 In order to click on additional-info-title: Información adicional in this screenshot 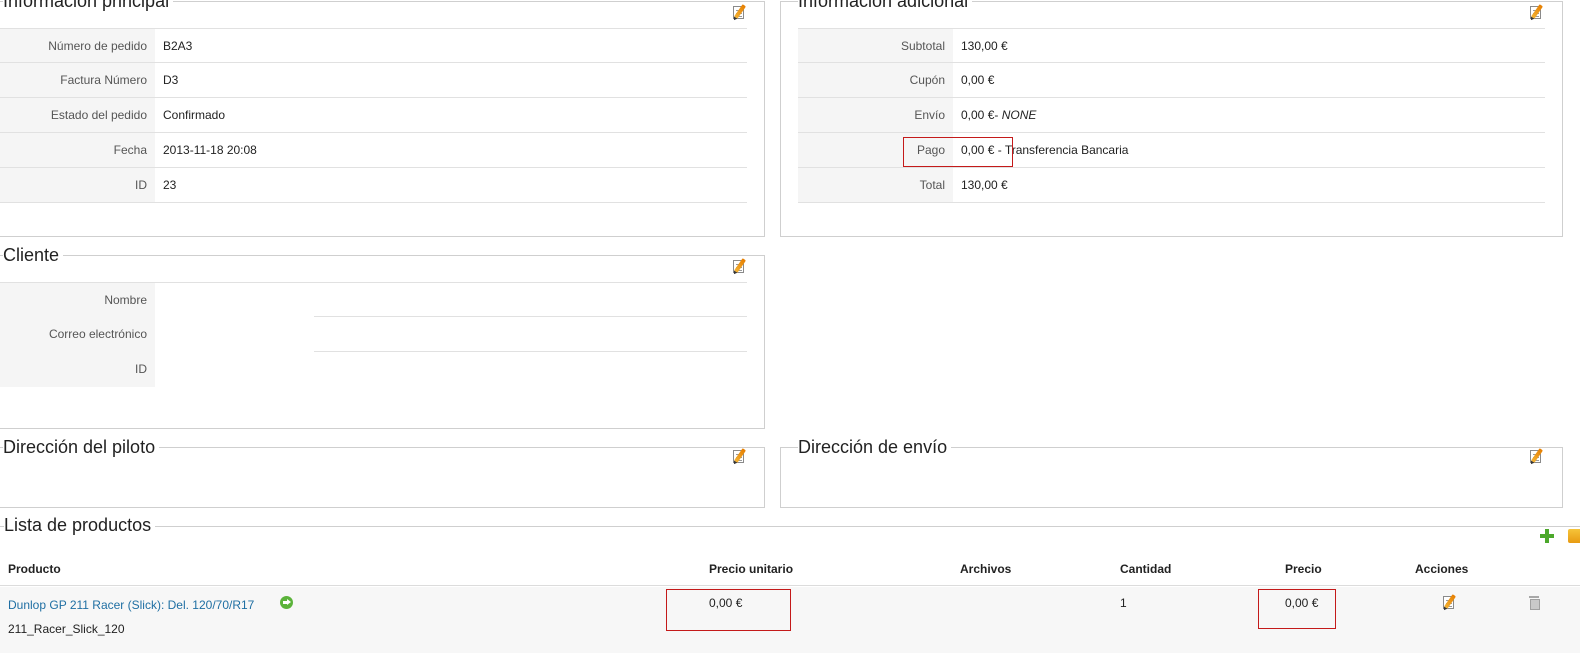, I will do `click(885, 5)`.